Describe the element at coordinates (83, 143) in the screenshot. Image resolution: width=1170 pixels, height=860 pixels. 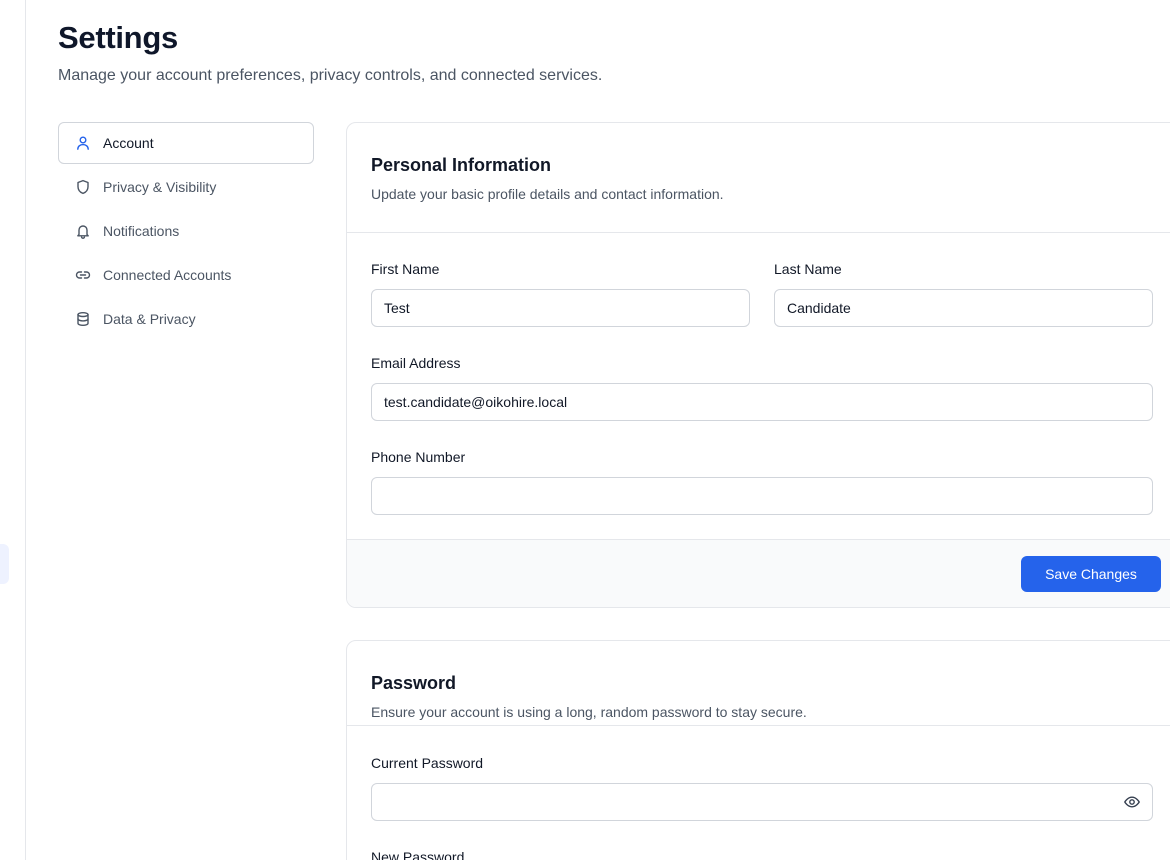
I see `user-icon` at that location.